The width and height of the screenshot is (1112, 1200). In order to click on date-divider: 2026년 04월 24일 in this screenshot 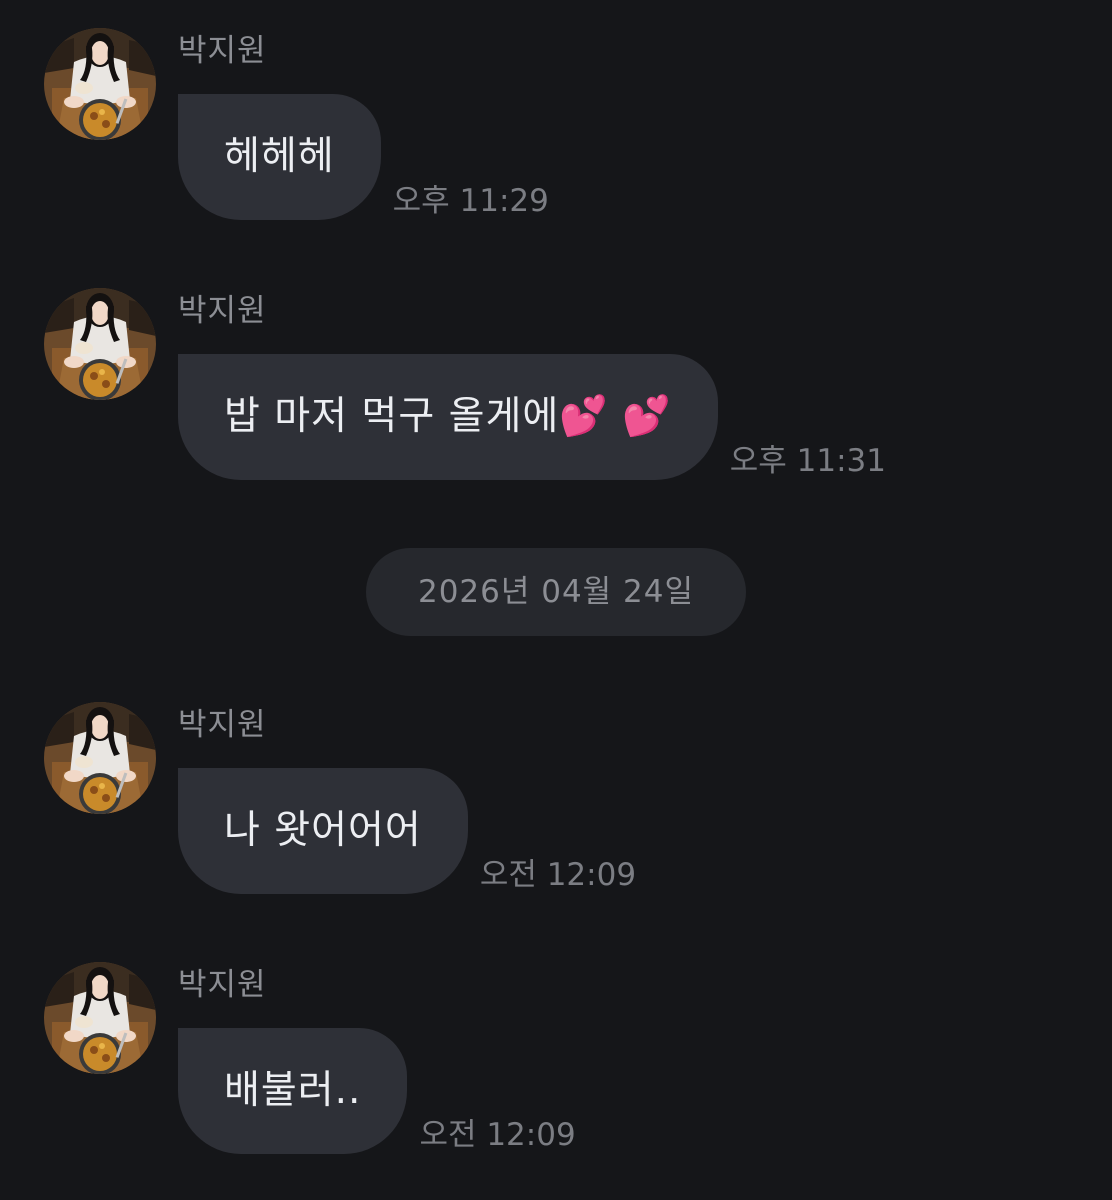, I will do `click(556, 592)`.